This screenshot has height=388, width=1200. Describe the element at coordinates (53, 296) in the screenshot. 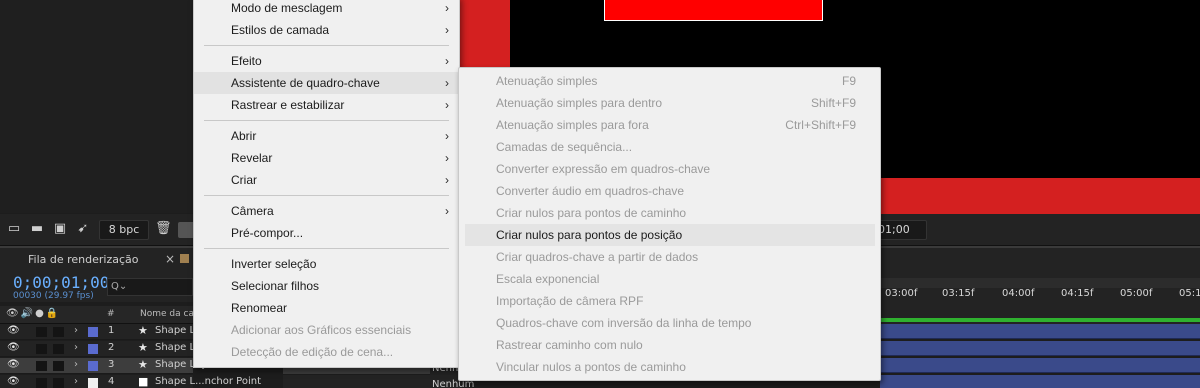

I see `frame-count: 00030 (29.97 fps)` at that location.